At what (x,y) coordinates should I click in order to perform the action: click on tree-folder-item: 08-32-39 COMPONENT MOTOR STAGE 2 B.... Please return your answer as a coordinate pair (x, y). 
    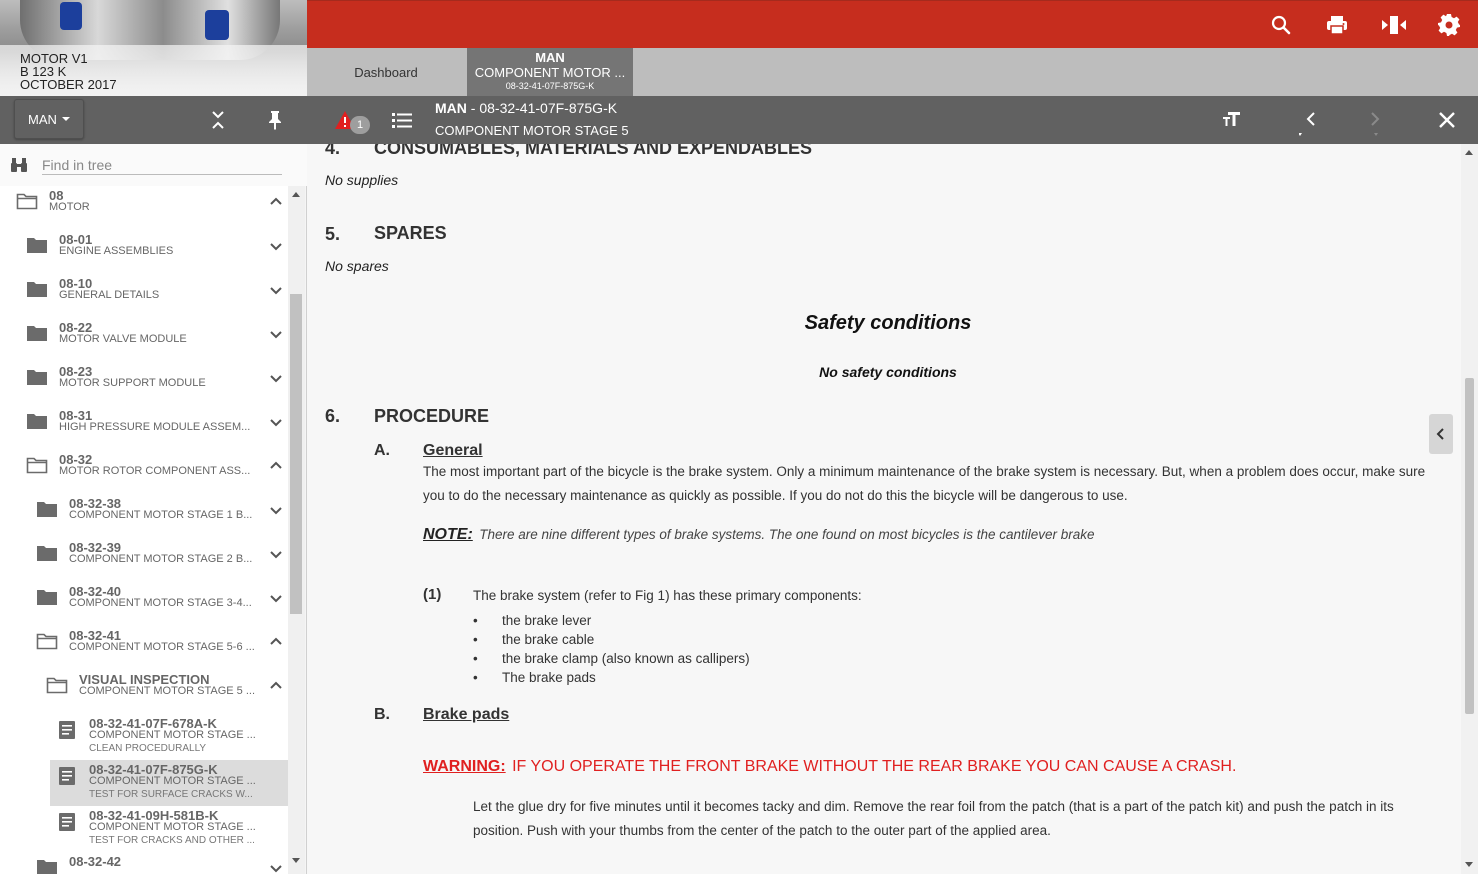
    Looking at the image, I should click on (144, 560).